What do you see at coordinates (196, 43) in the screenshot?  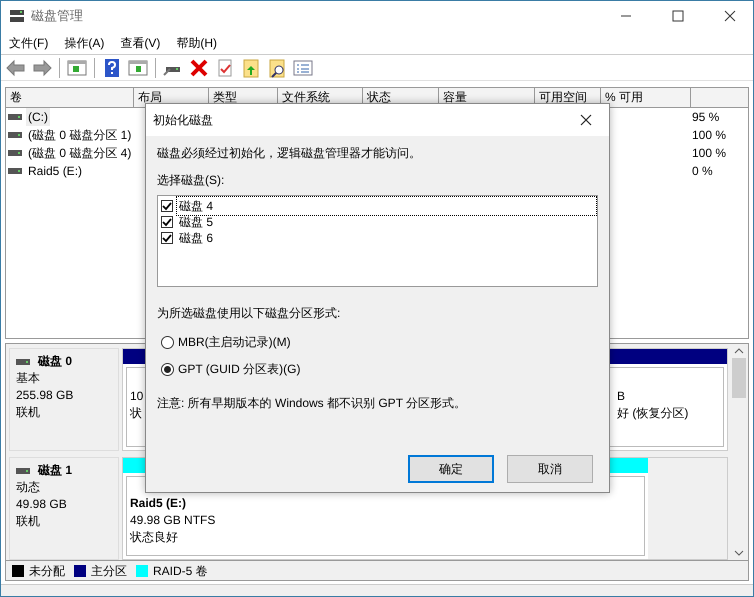 I see `menu-item: 帮助(H)` at bounding box center [196, 43].